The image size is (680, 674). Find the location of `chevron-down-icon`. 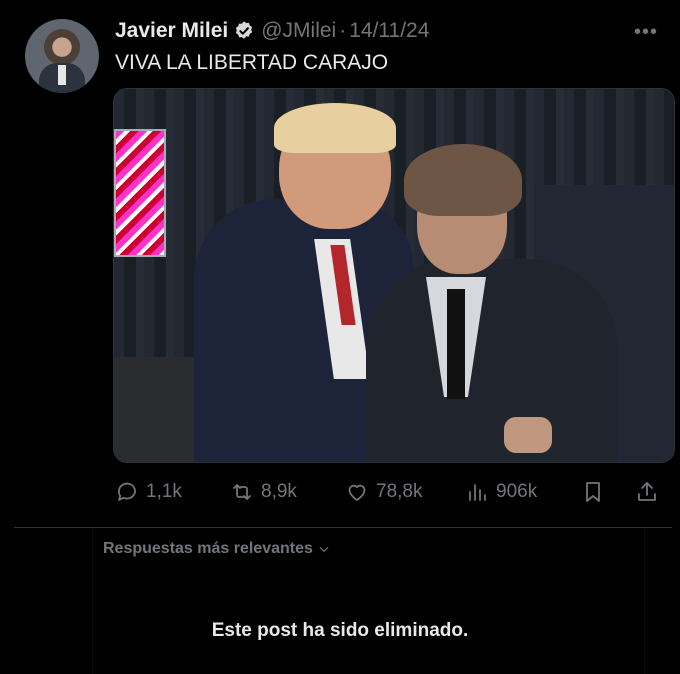

chevron-down-icon is located at coordinates (324, 549).